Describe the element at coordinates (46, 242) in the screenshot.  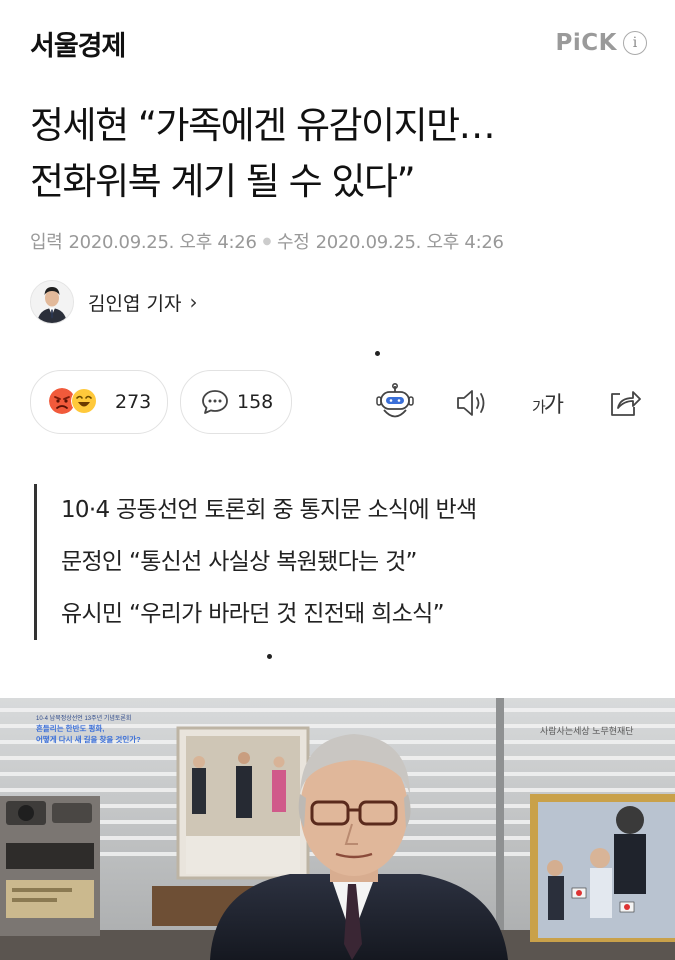
I see `published-label: 입력` at that location.